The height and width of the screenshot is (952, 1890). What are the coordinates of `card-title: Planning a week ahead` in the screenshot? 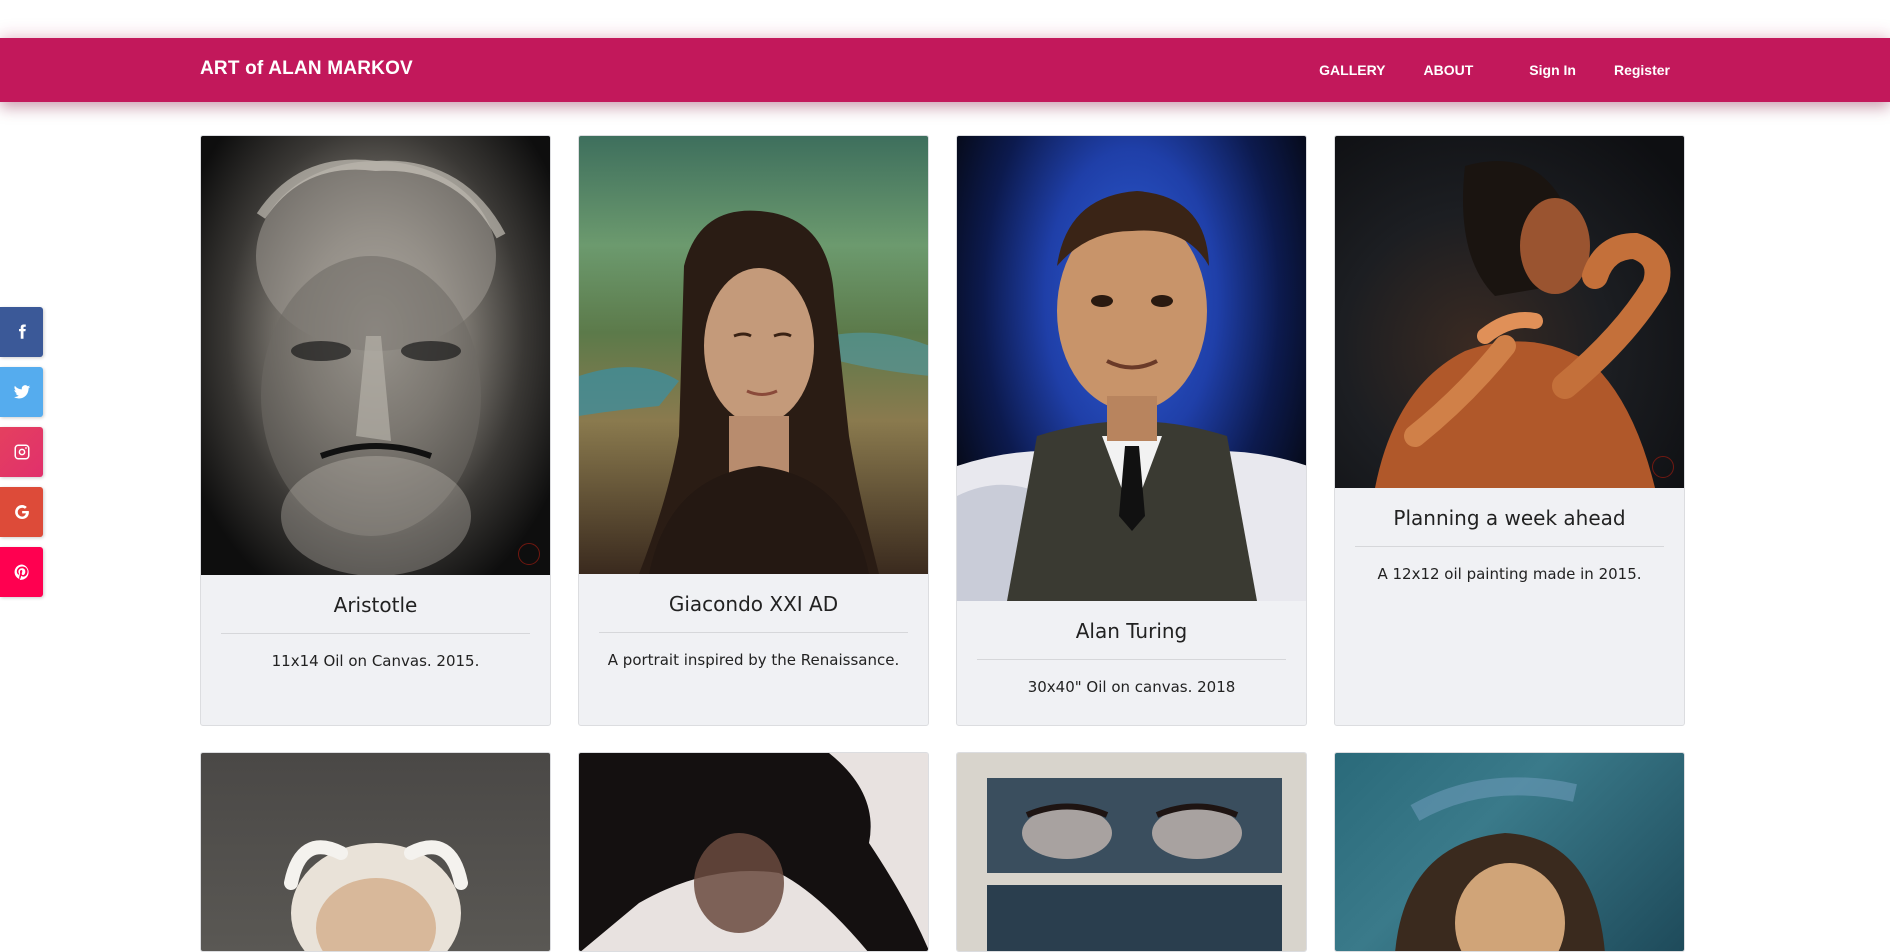 It's located at (1509, 518).